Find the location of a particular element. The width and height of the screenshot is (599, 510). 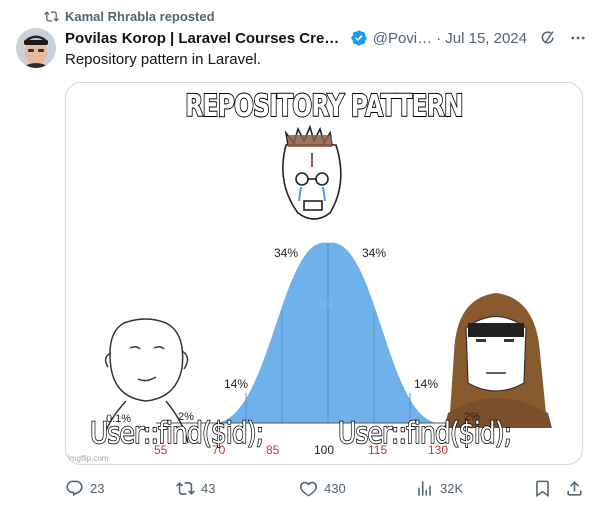

repost-button: 43 is located at coordinates (195, 488).